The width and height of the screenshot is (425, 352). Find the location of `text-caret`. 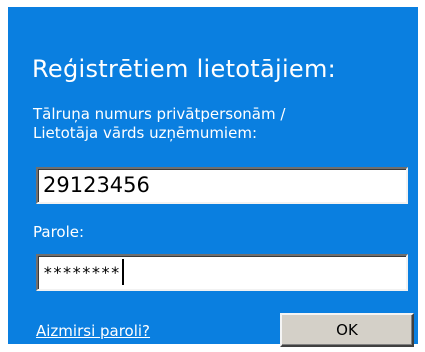

text-caret is located at coordinates (123, 272).